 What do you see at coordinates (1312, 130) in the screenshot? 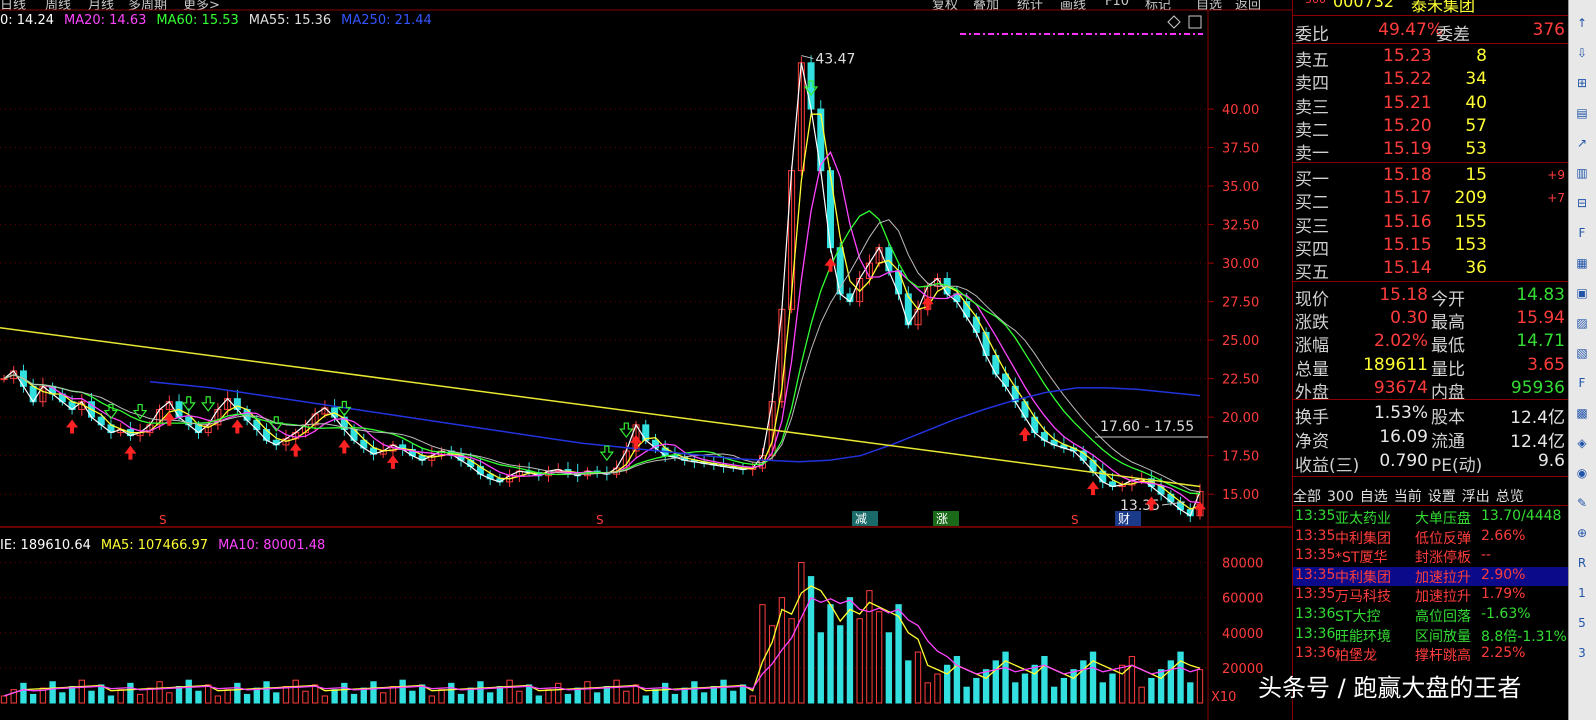
I see `sell-level-label: 卖二` at bounding box center [1312, 130].